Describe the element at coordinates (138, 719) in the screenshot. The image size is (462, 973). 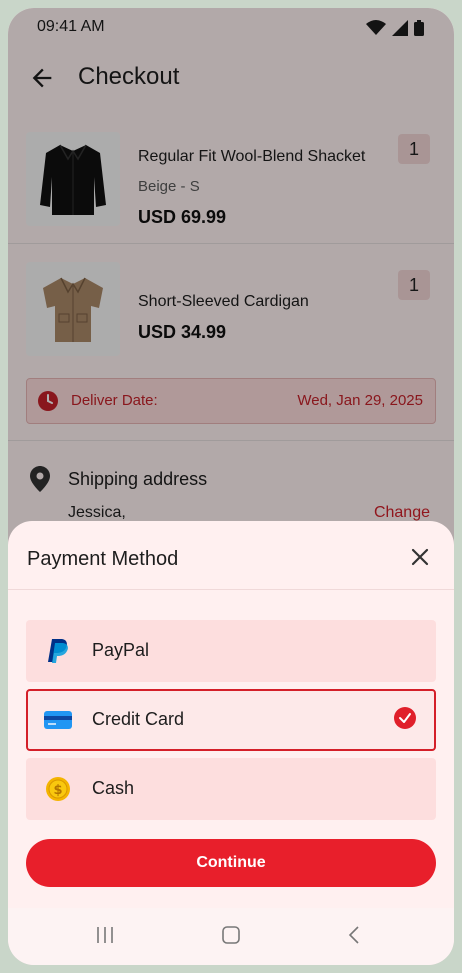
I see `option-label: Credit Card` at that location.